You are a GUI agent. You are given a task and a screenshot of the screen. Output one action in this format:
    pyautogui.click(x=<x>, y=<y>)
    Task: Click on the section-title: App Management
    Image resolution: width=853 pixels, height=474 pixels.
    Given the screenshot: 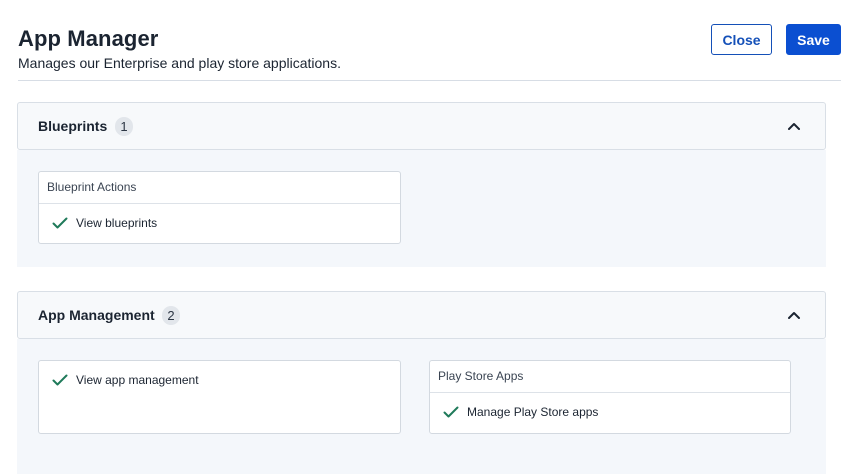 What is the action you would take?
    pyautogui.click(x=96, y=315)
    